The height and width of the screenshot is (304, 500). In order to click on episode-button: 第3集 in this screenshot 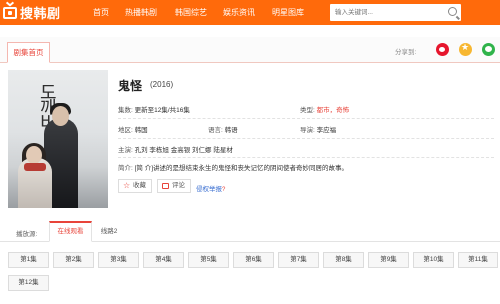, I will do `click(118, 260)`.